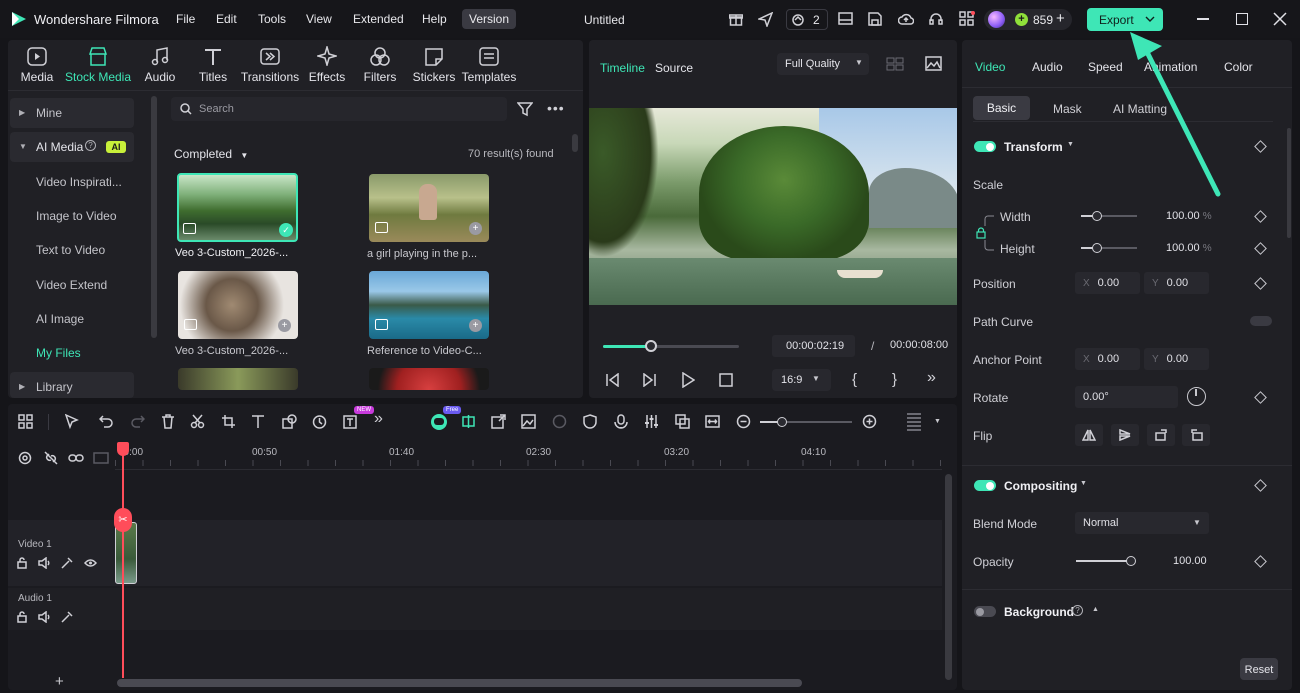 The width and height of the screenshot is (1300, 693). What do you see at coordinates (996, 19) in the screenshot?
I see `avatar` at bounding box center [996, 19].